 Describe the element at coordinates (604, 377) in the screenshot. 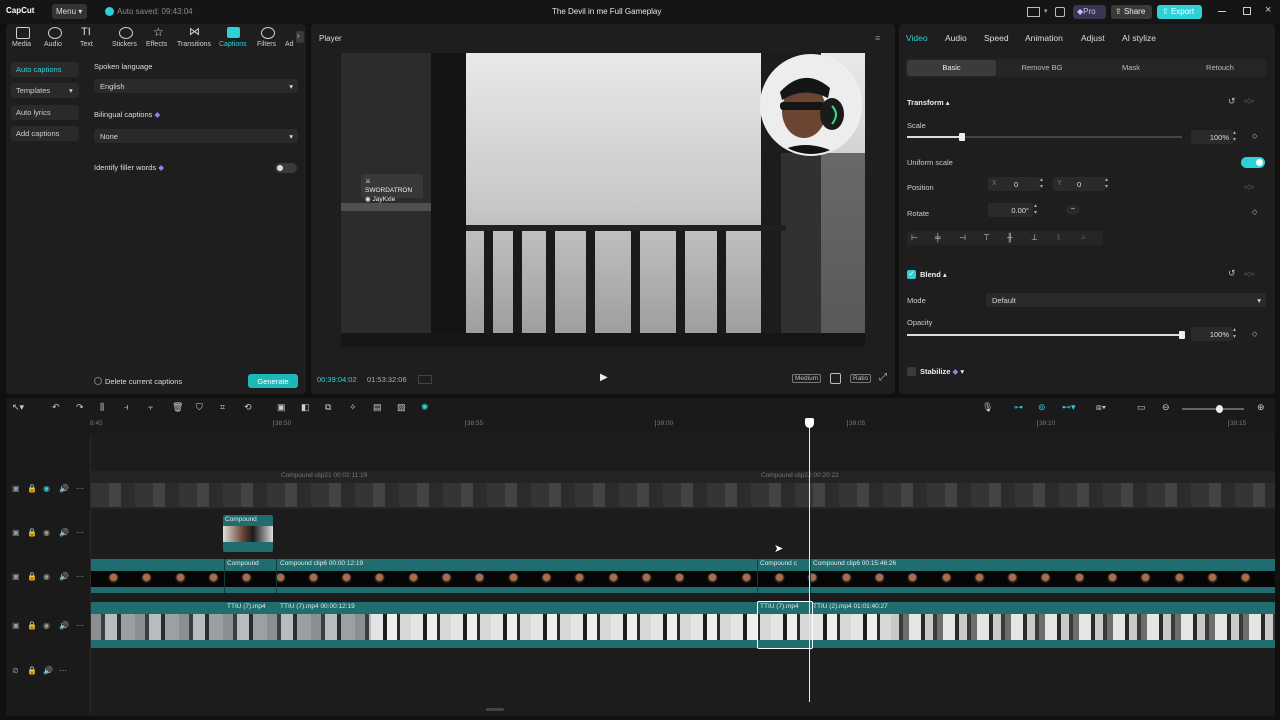

I see `play-icon: ▶` at that location.